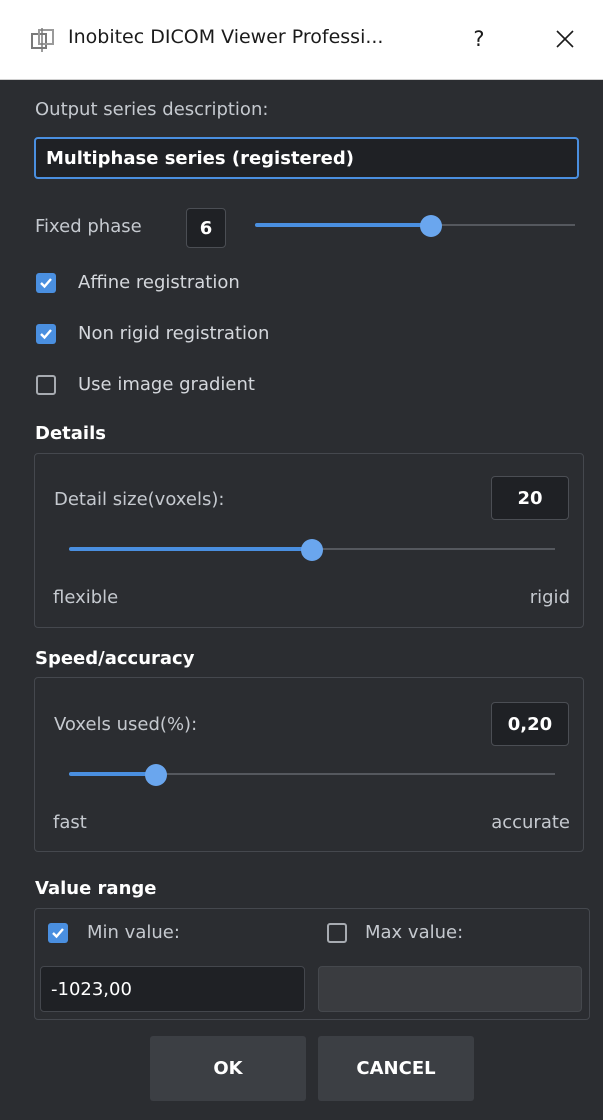  What do you see at coordinates (86, 597) in the screenshot?
I see `flexible-label: flexible` at bounding box center [86, 597].